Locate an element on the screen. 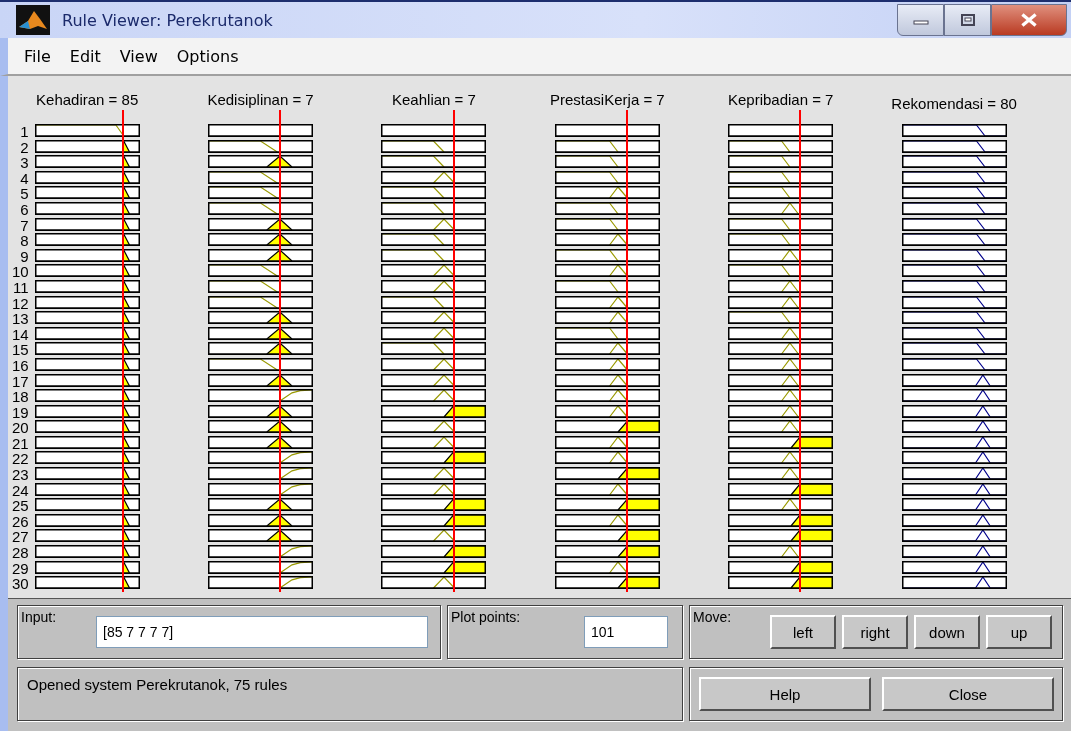 The width and height of the screenshot is (1071, 731). rule-number: 19 is located at coordinates (20, 412).